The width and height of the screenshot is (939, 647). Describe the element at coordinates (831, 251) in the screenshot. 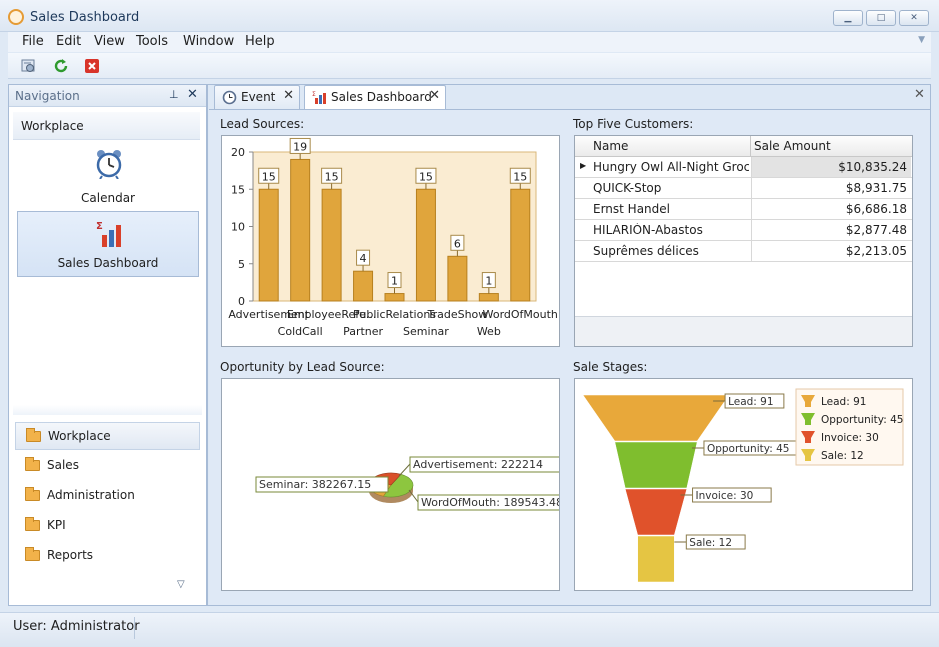

I see `cell-amount: $2,213.05` at that location.